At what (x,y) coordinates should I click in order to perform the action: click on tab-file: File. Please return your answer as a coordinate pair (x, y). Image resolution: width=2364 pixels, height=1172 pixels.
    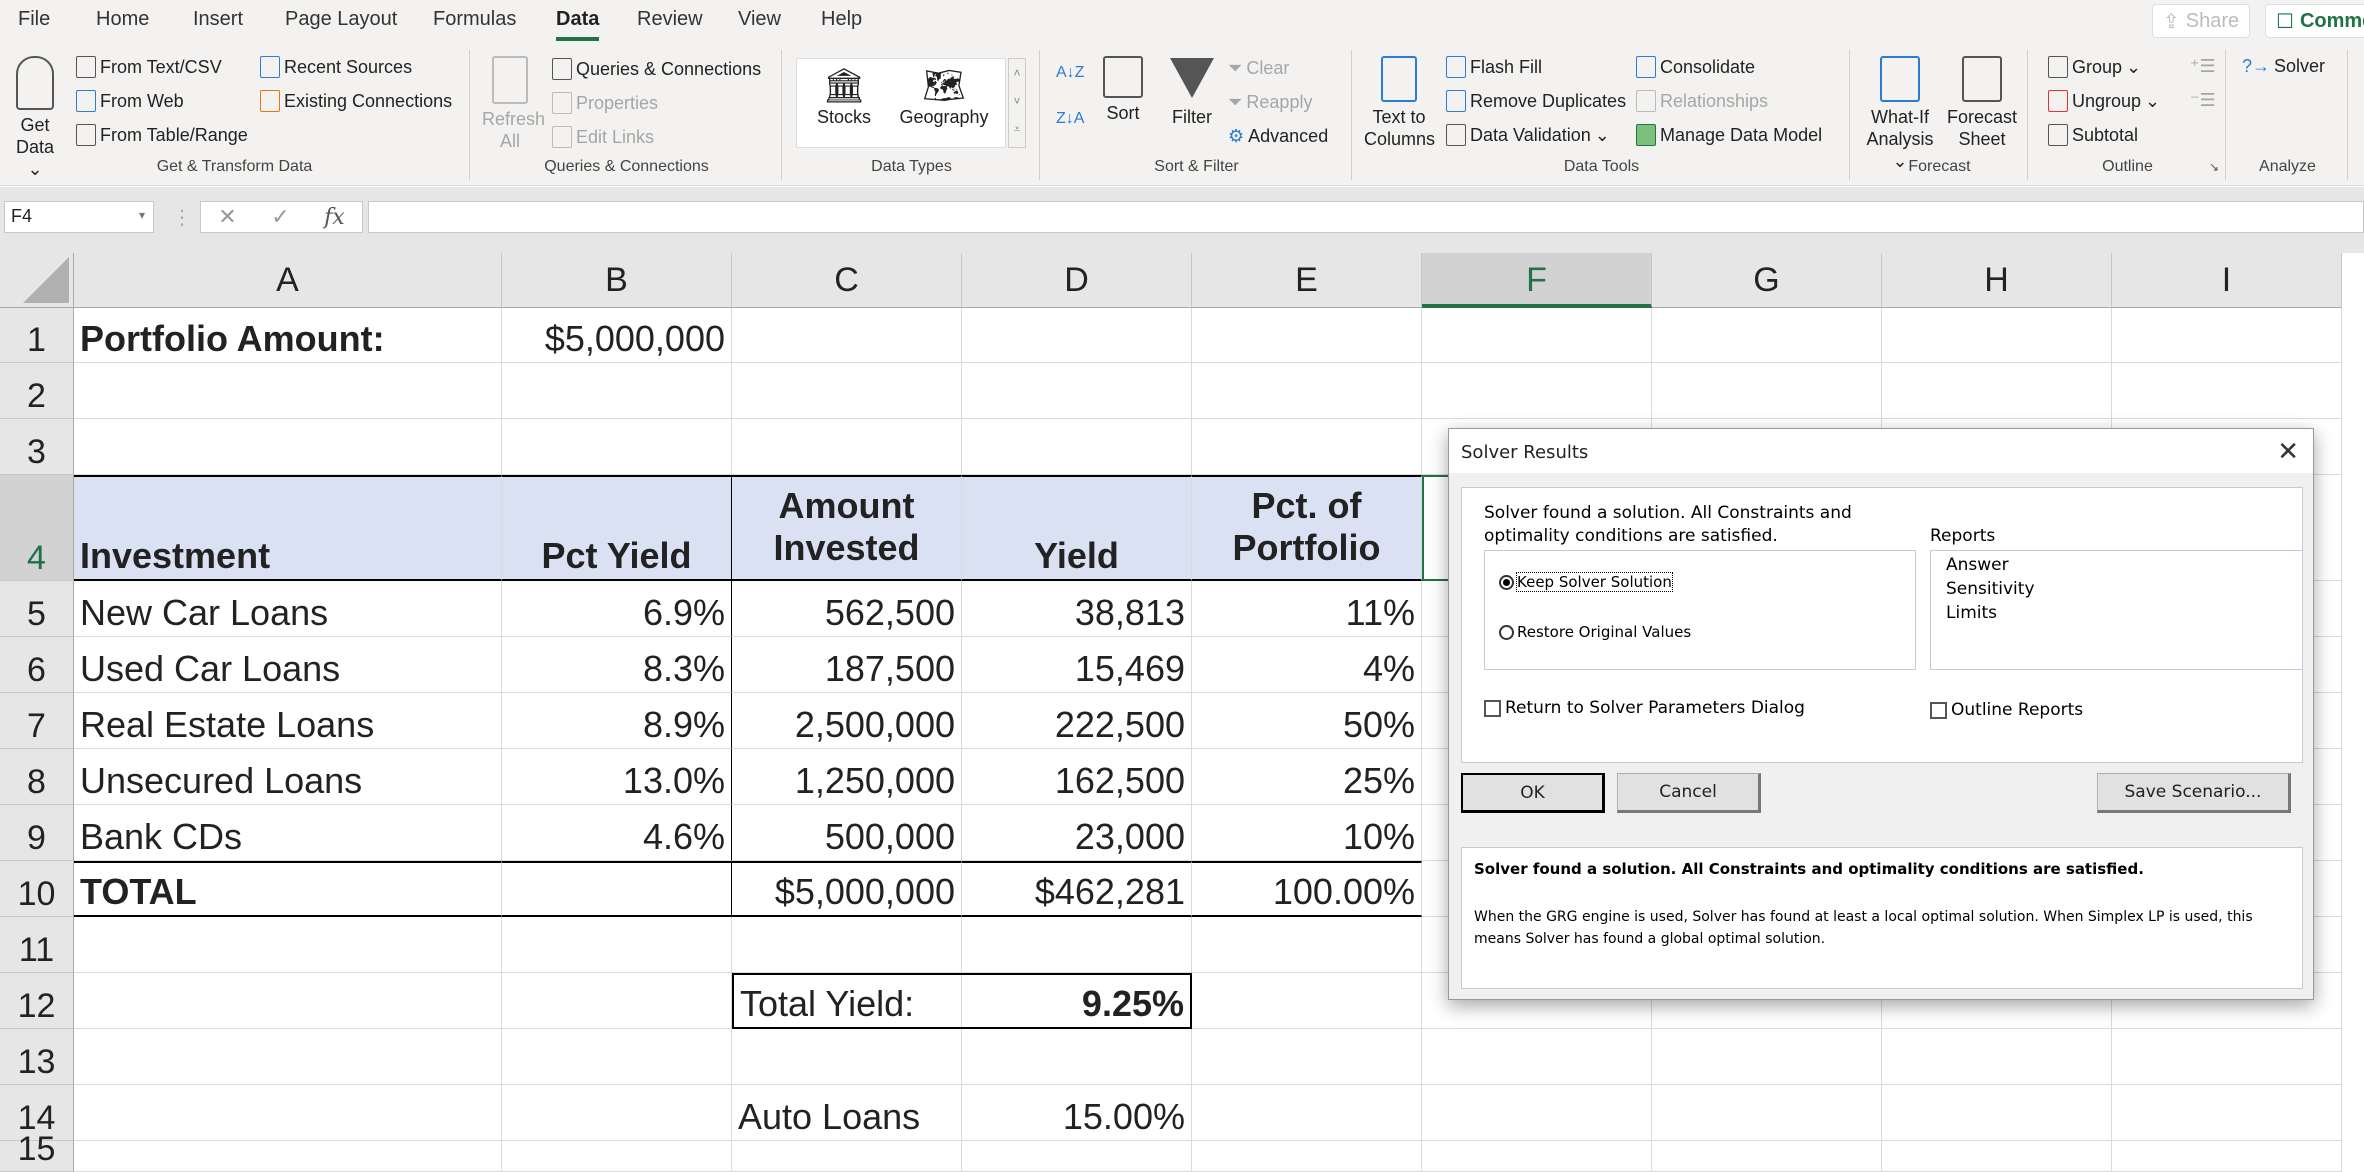
    Looking at the image, I should click on (34, 19).